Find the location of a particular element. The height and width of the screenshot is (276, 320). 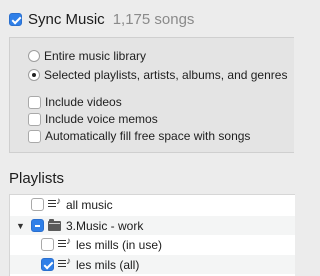

include-videos-option: Include videos is located at coordinates (75, 102).